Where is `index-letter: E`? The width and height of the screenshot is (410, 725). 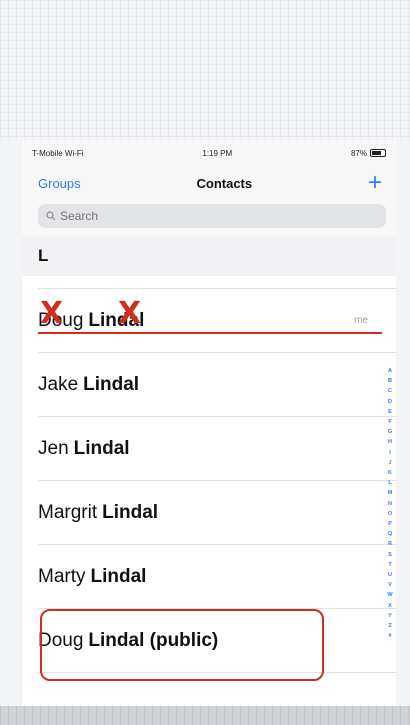 index-letter: E is located at coordinates (390, 412).